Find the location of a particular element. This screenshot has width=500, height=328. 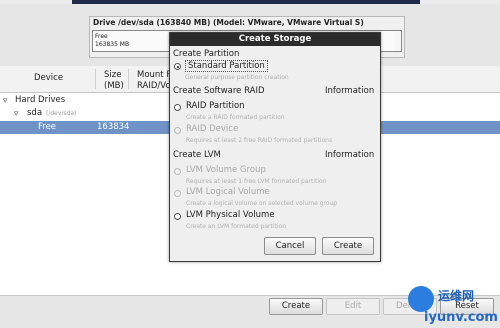

tree-row-sda: sda is located at coordinates (34, 113).